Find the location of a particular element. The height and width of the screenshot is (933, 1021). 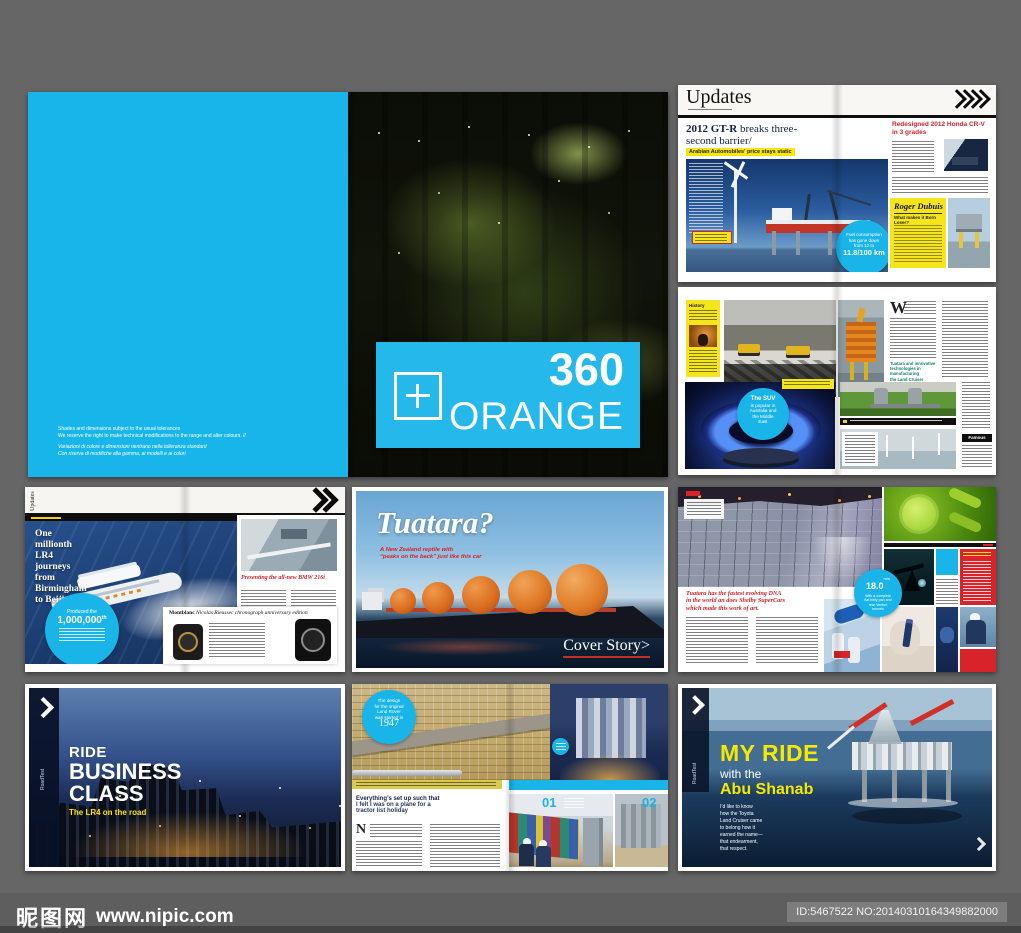

silo-tower is located at coordinates (593, 842).